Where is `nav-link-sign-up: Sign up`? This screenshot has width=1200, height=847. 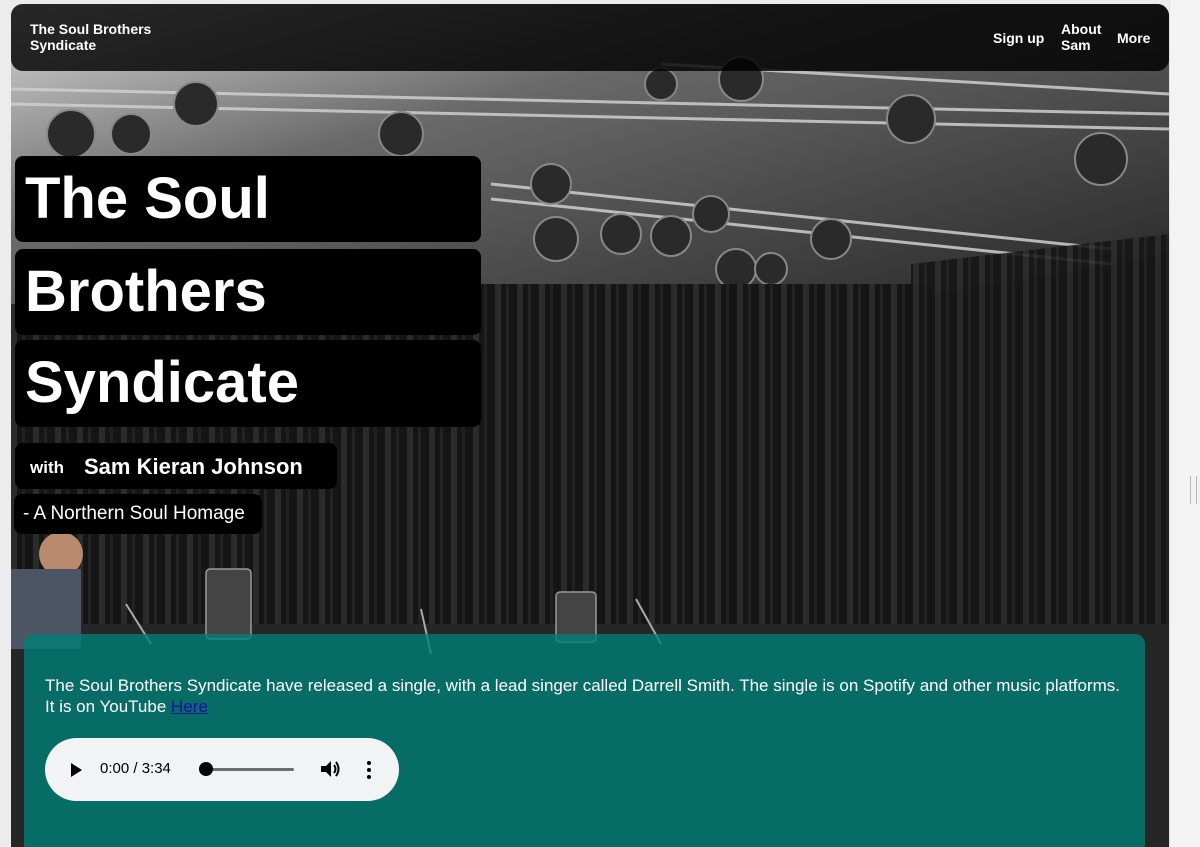 nav-link-sign-up: Sign up is located at coordinates (1018, 38).